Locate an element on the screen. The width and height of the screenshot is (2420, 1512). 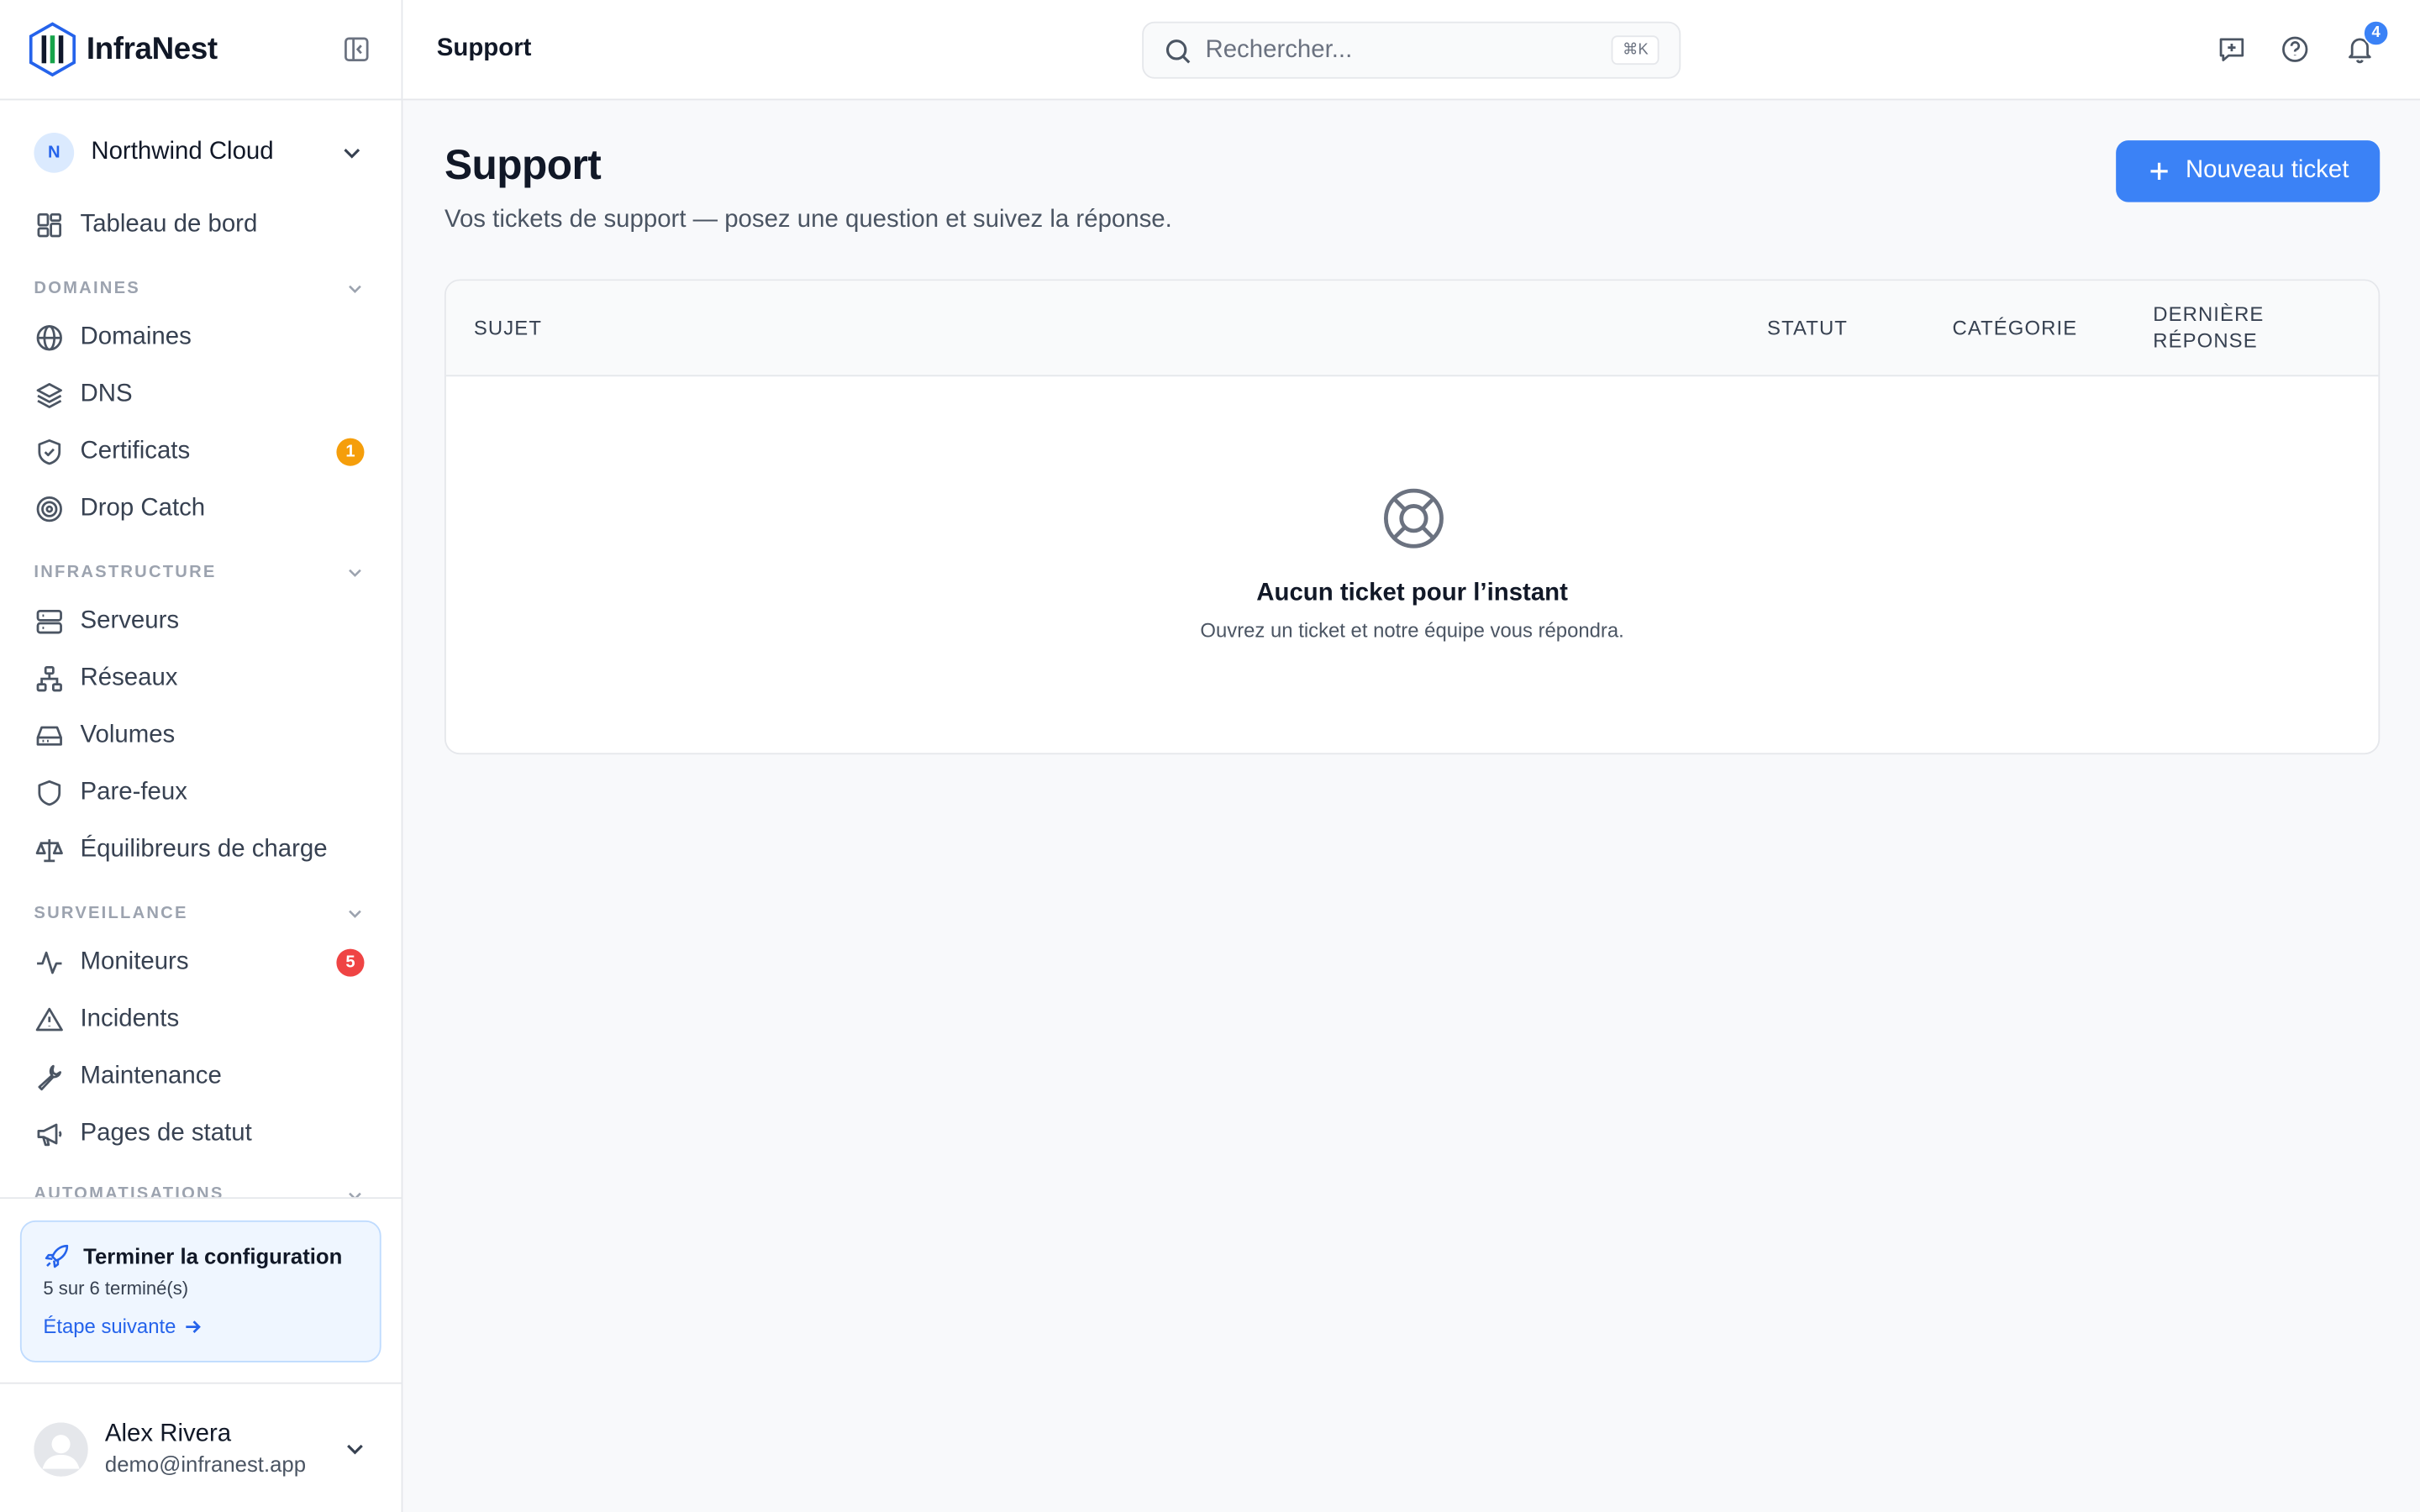
sidebar-item-label: Équilibreurs de charge is located at coordinates (204, 849).